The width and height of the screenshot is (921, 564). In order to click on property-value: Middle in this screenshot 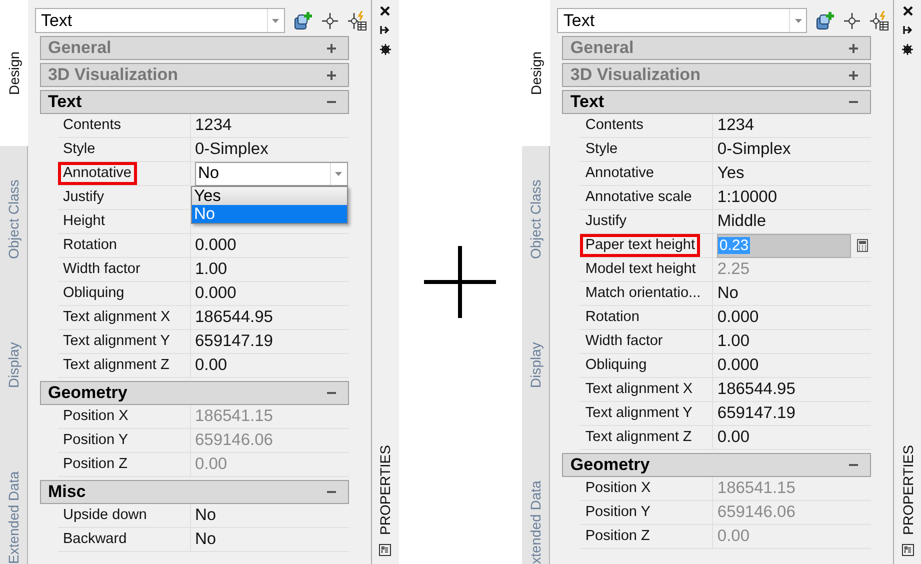, I will do `click(741, 221)`.